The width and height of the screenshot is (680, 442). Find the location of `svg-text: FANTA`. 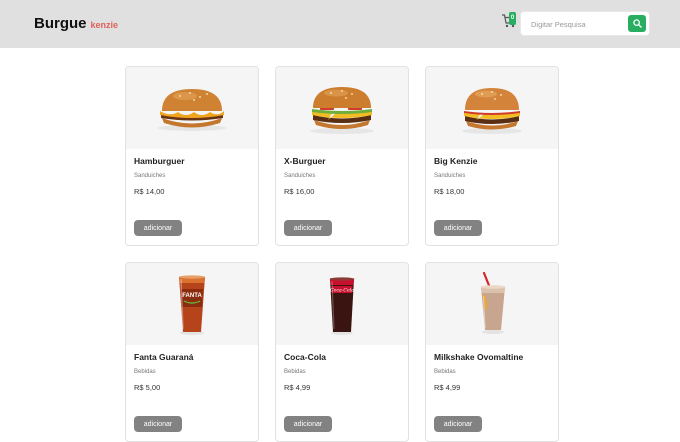

svg-text: FANTA is located at coordinates (192, 296).